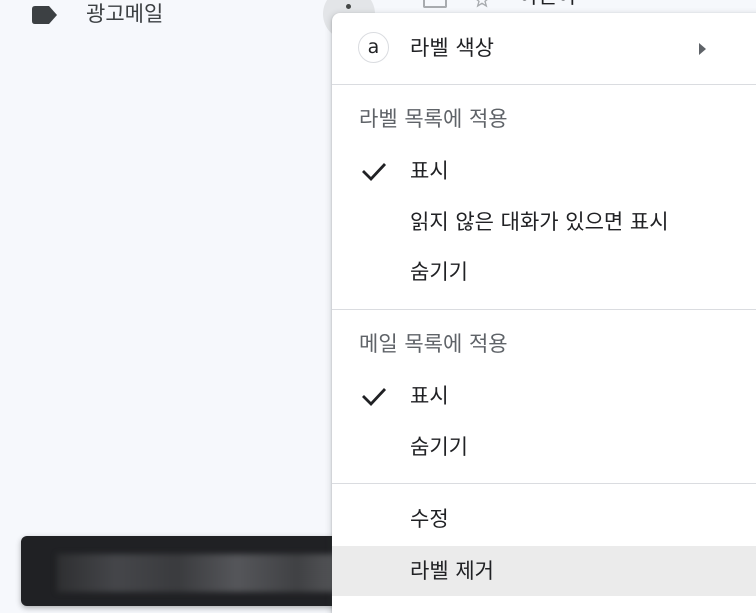 This screenshot has height=613, width=756. What do you see at coordinates (544, 447) in the screenshot?
I see `menu-item-message-list-hide: 숨기기` at bounding box center [544, 447].